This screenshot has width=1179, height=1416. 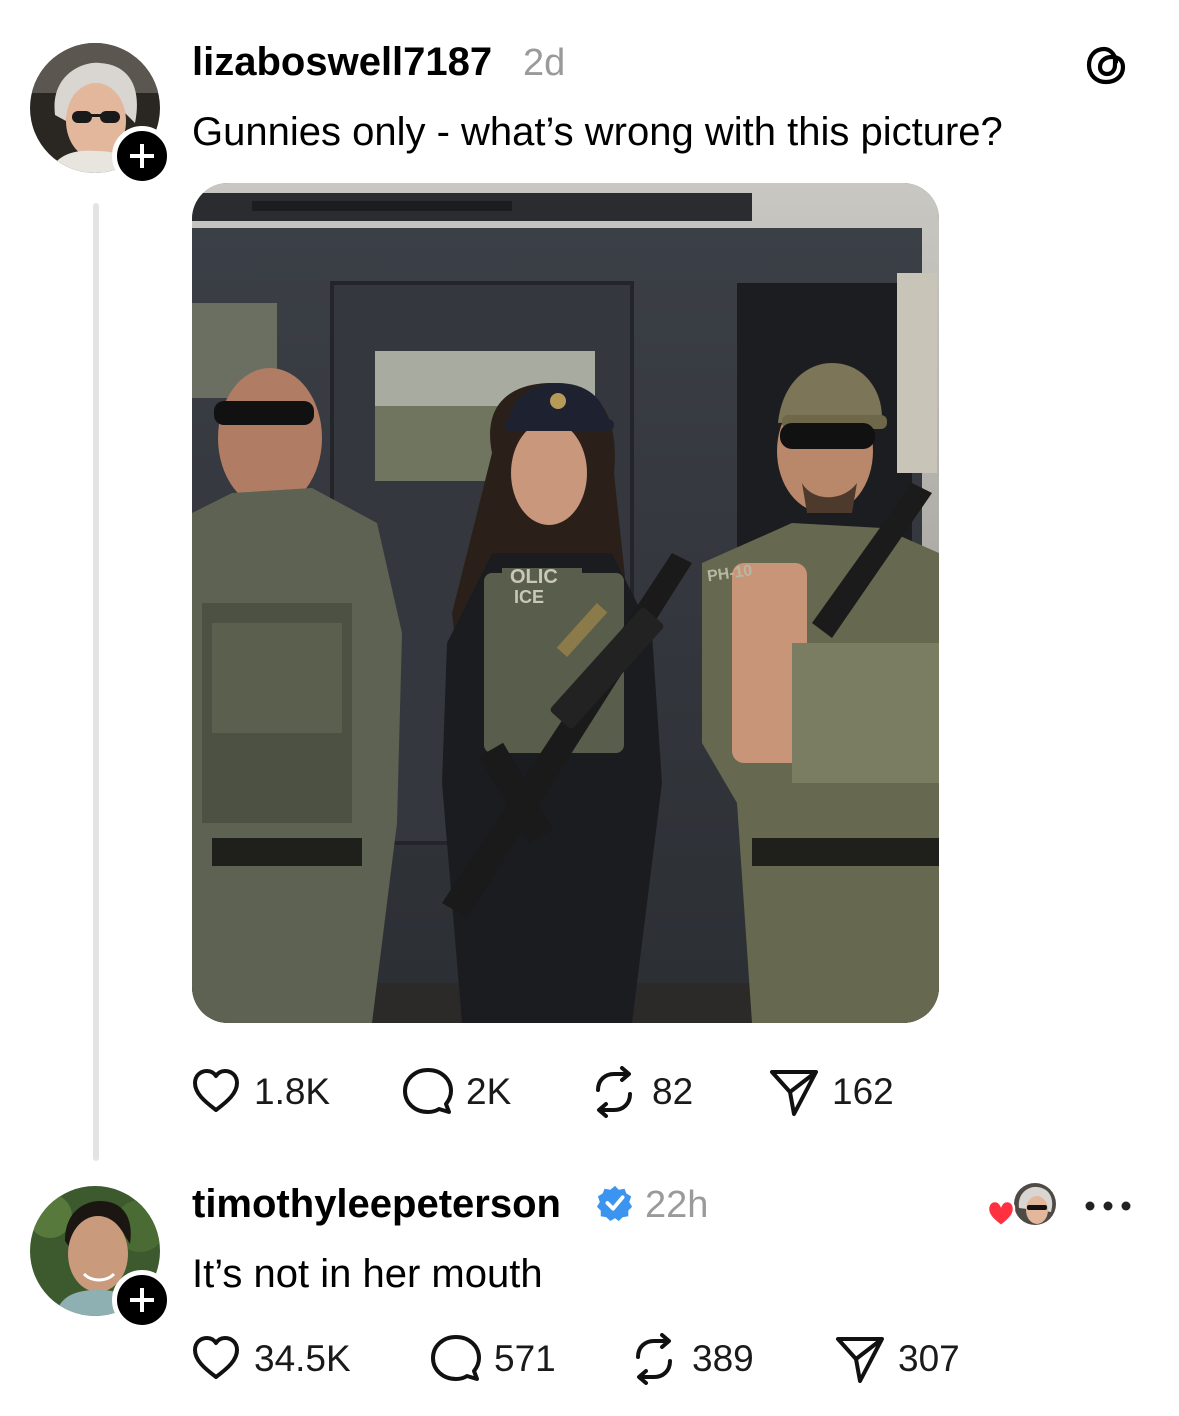 I want to click on reply-like-count: 34.5K, so click(x=302, y=1358).